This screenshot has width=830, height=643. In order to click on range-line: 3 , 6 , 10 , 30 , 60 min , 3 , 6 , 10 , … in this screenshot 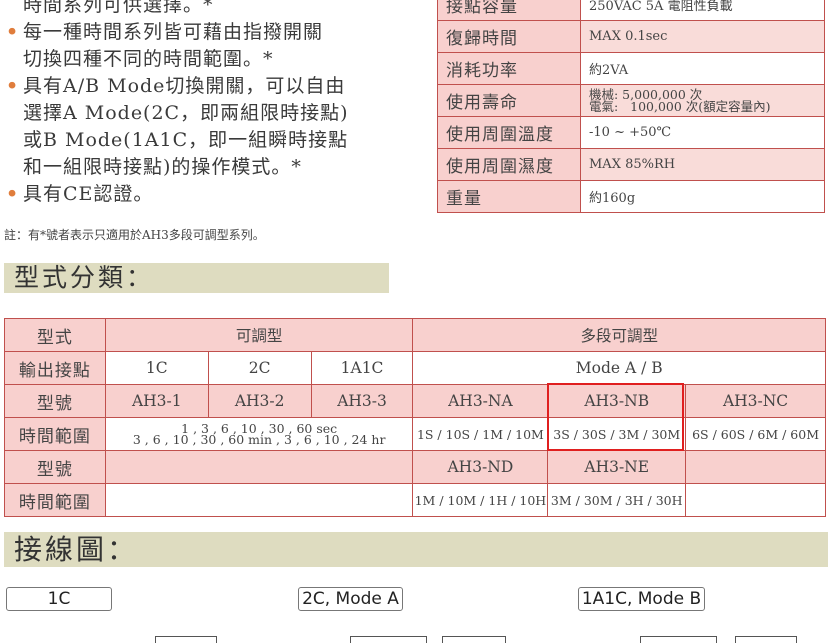, I will do `click(259, 439)`.